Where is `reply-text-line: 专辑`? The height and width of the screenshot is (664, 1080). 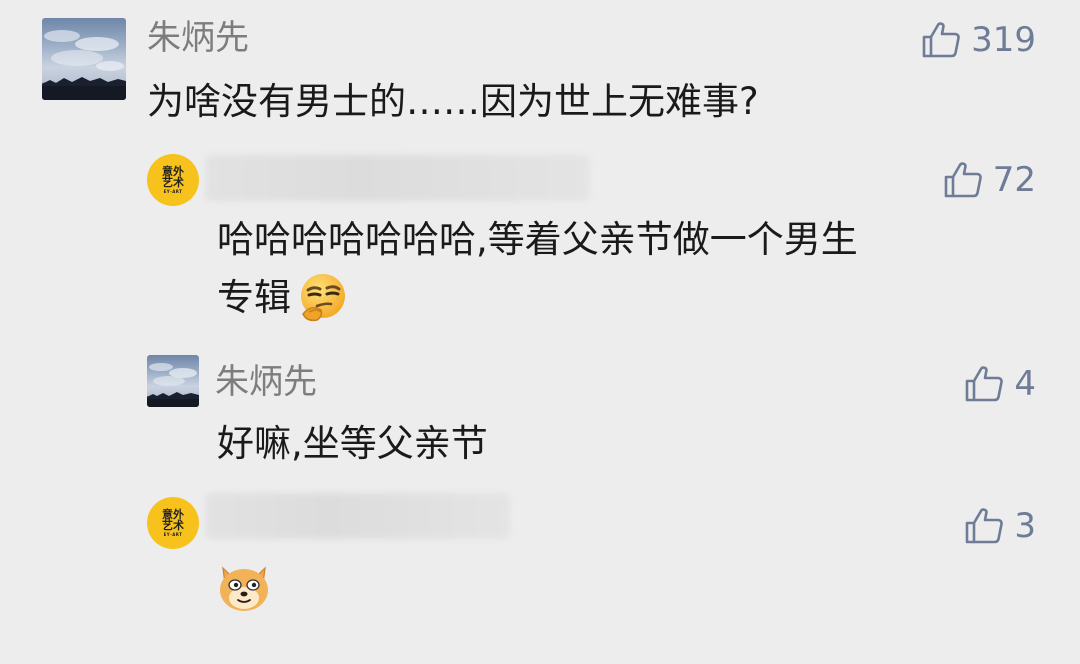
reply-text-line: 专辑 is located at coordinates (254, 297).